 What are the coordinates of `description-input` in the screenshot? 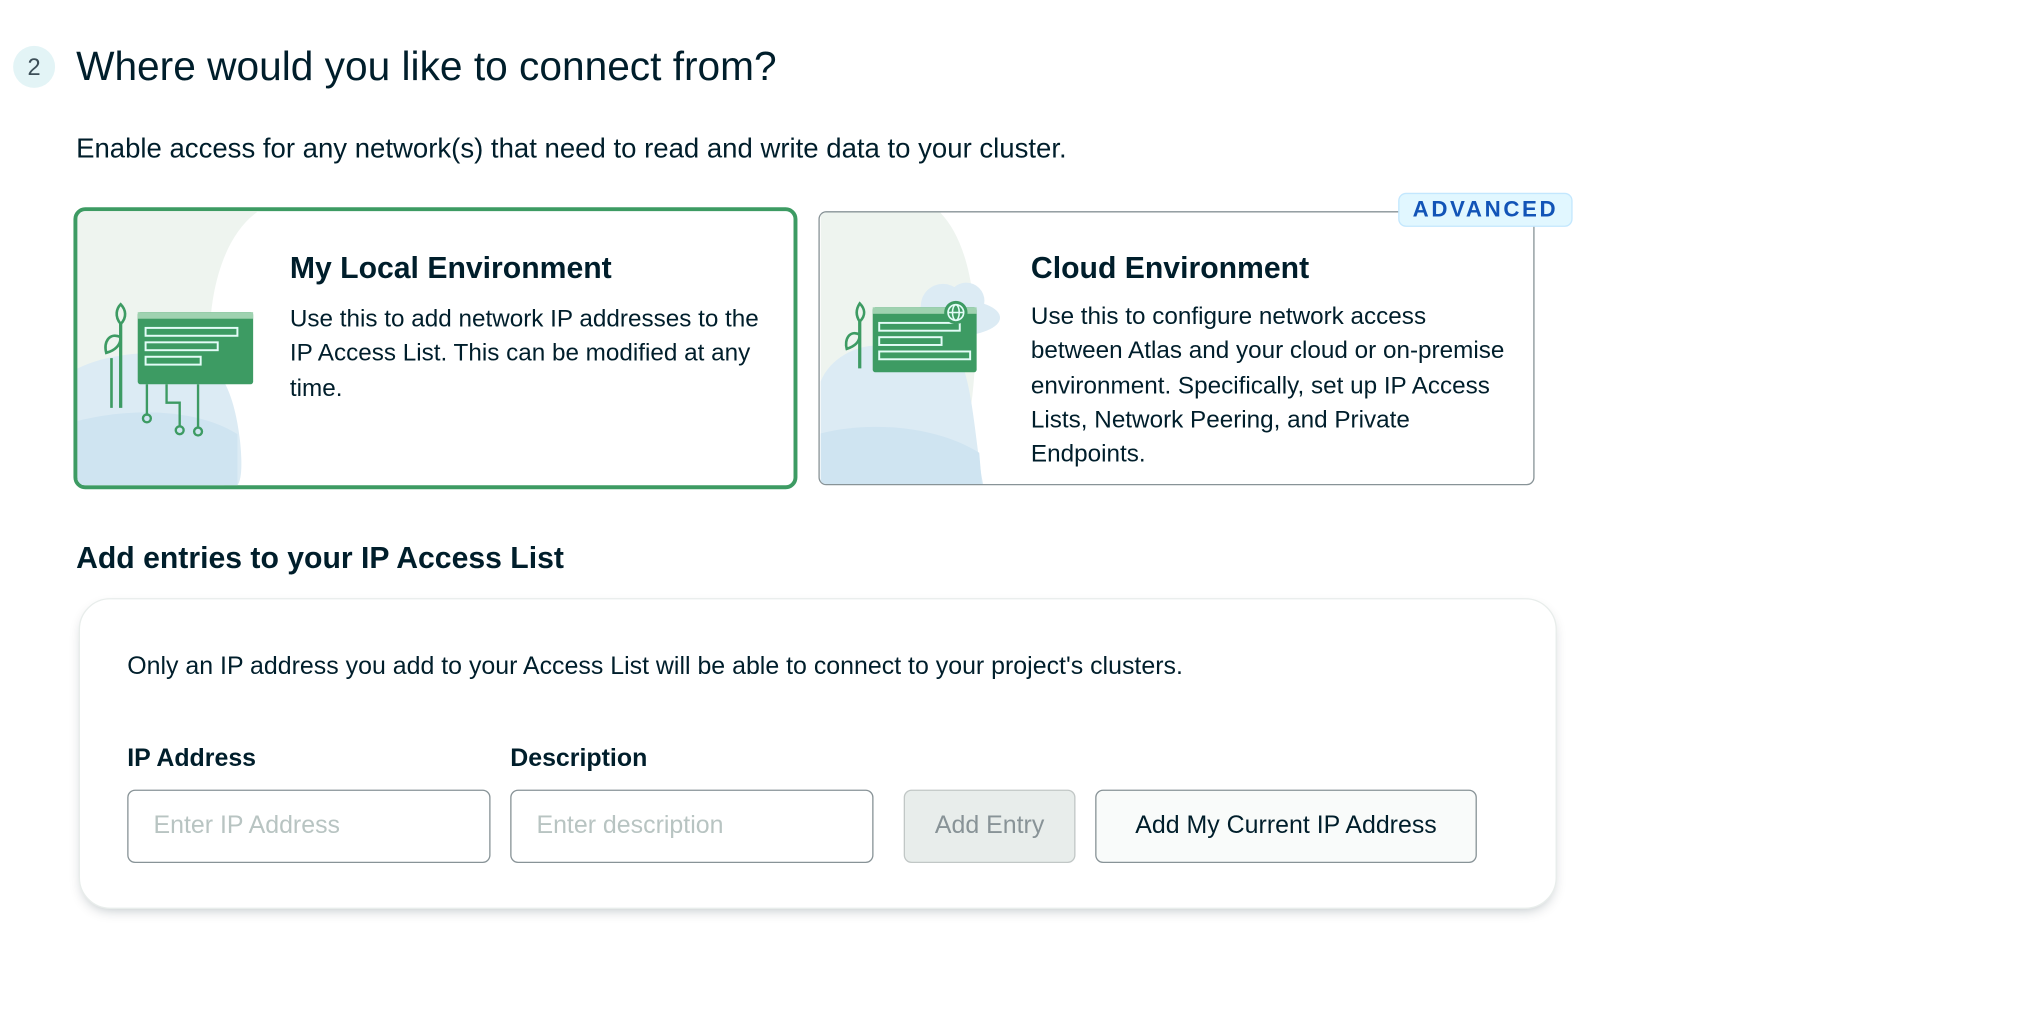 It's located at (692, 826).